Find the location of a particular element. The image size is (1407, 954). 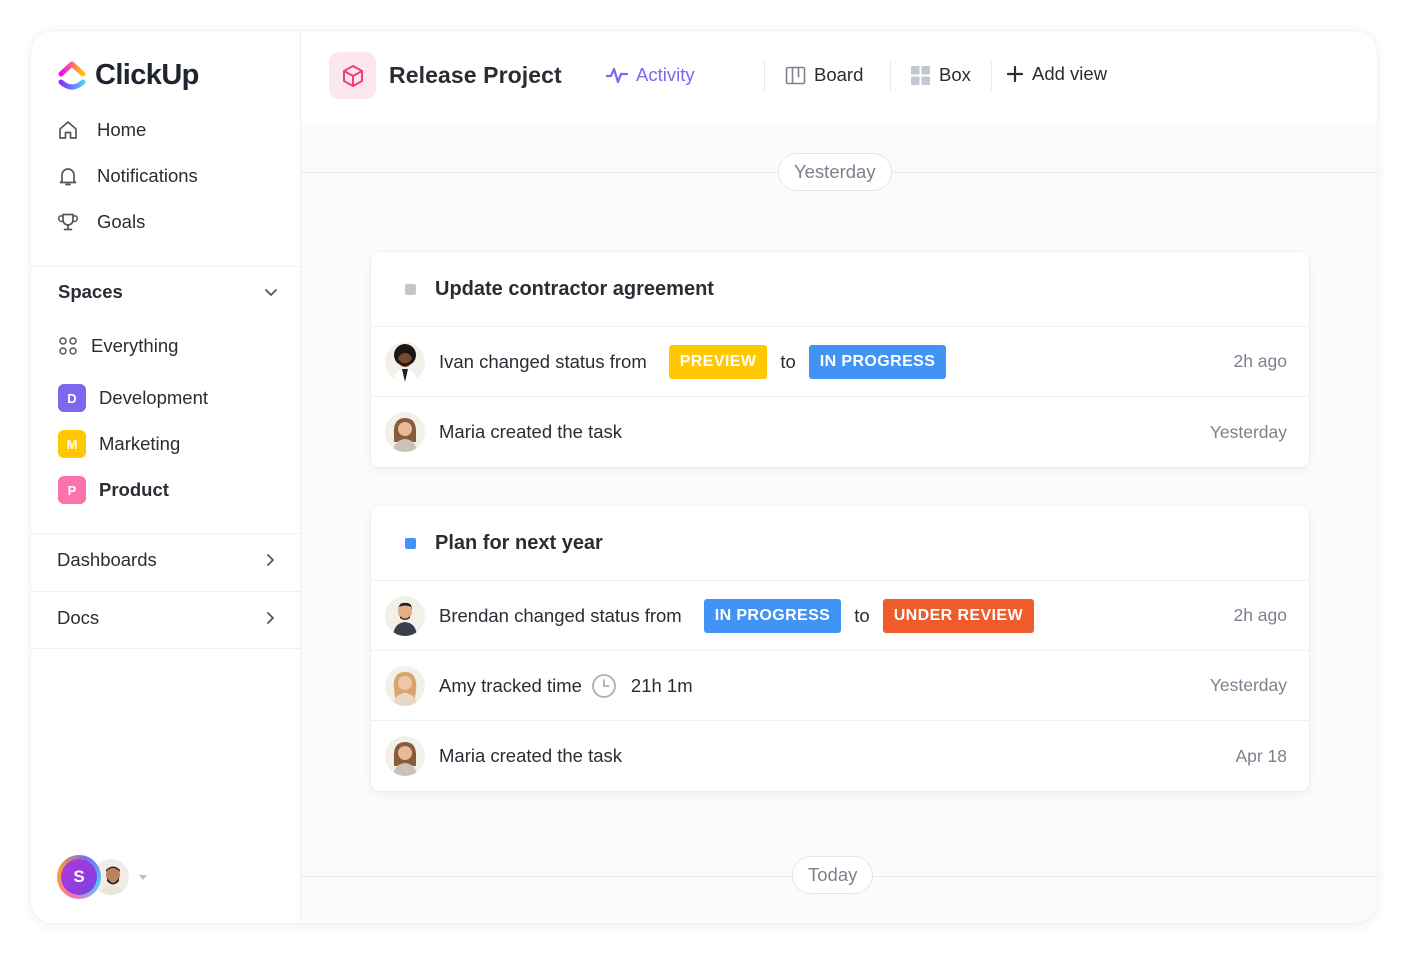

space-everything-label: Everything is located at coordinates (135, 345).